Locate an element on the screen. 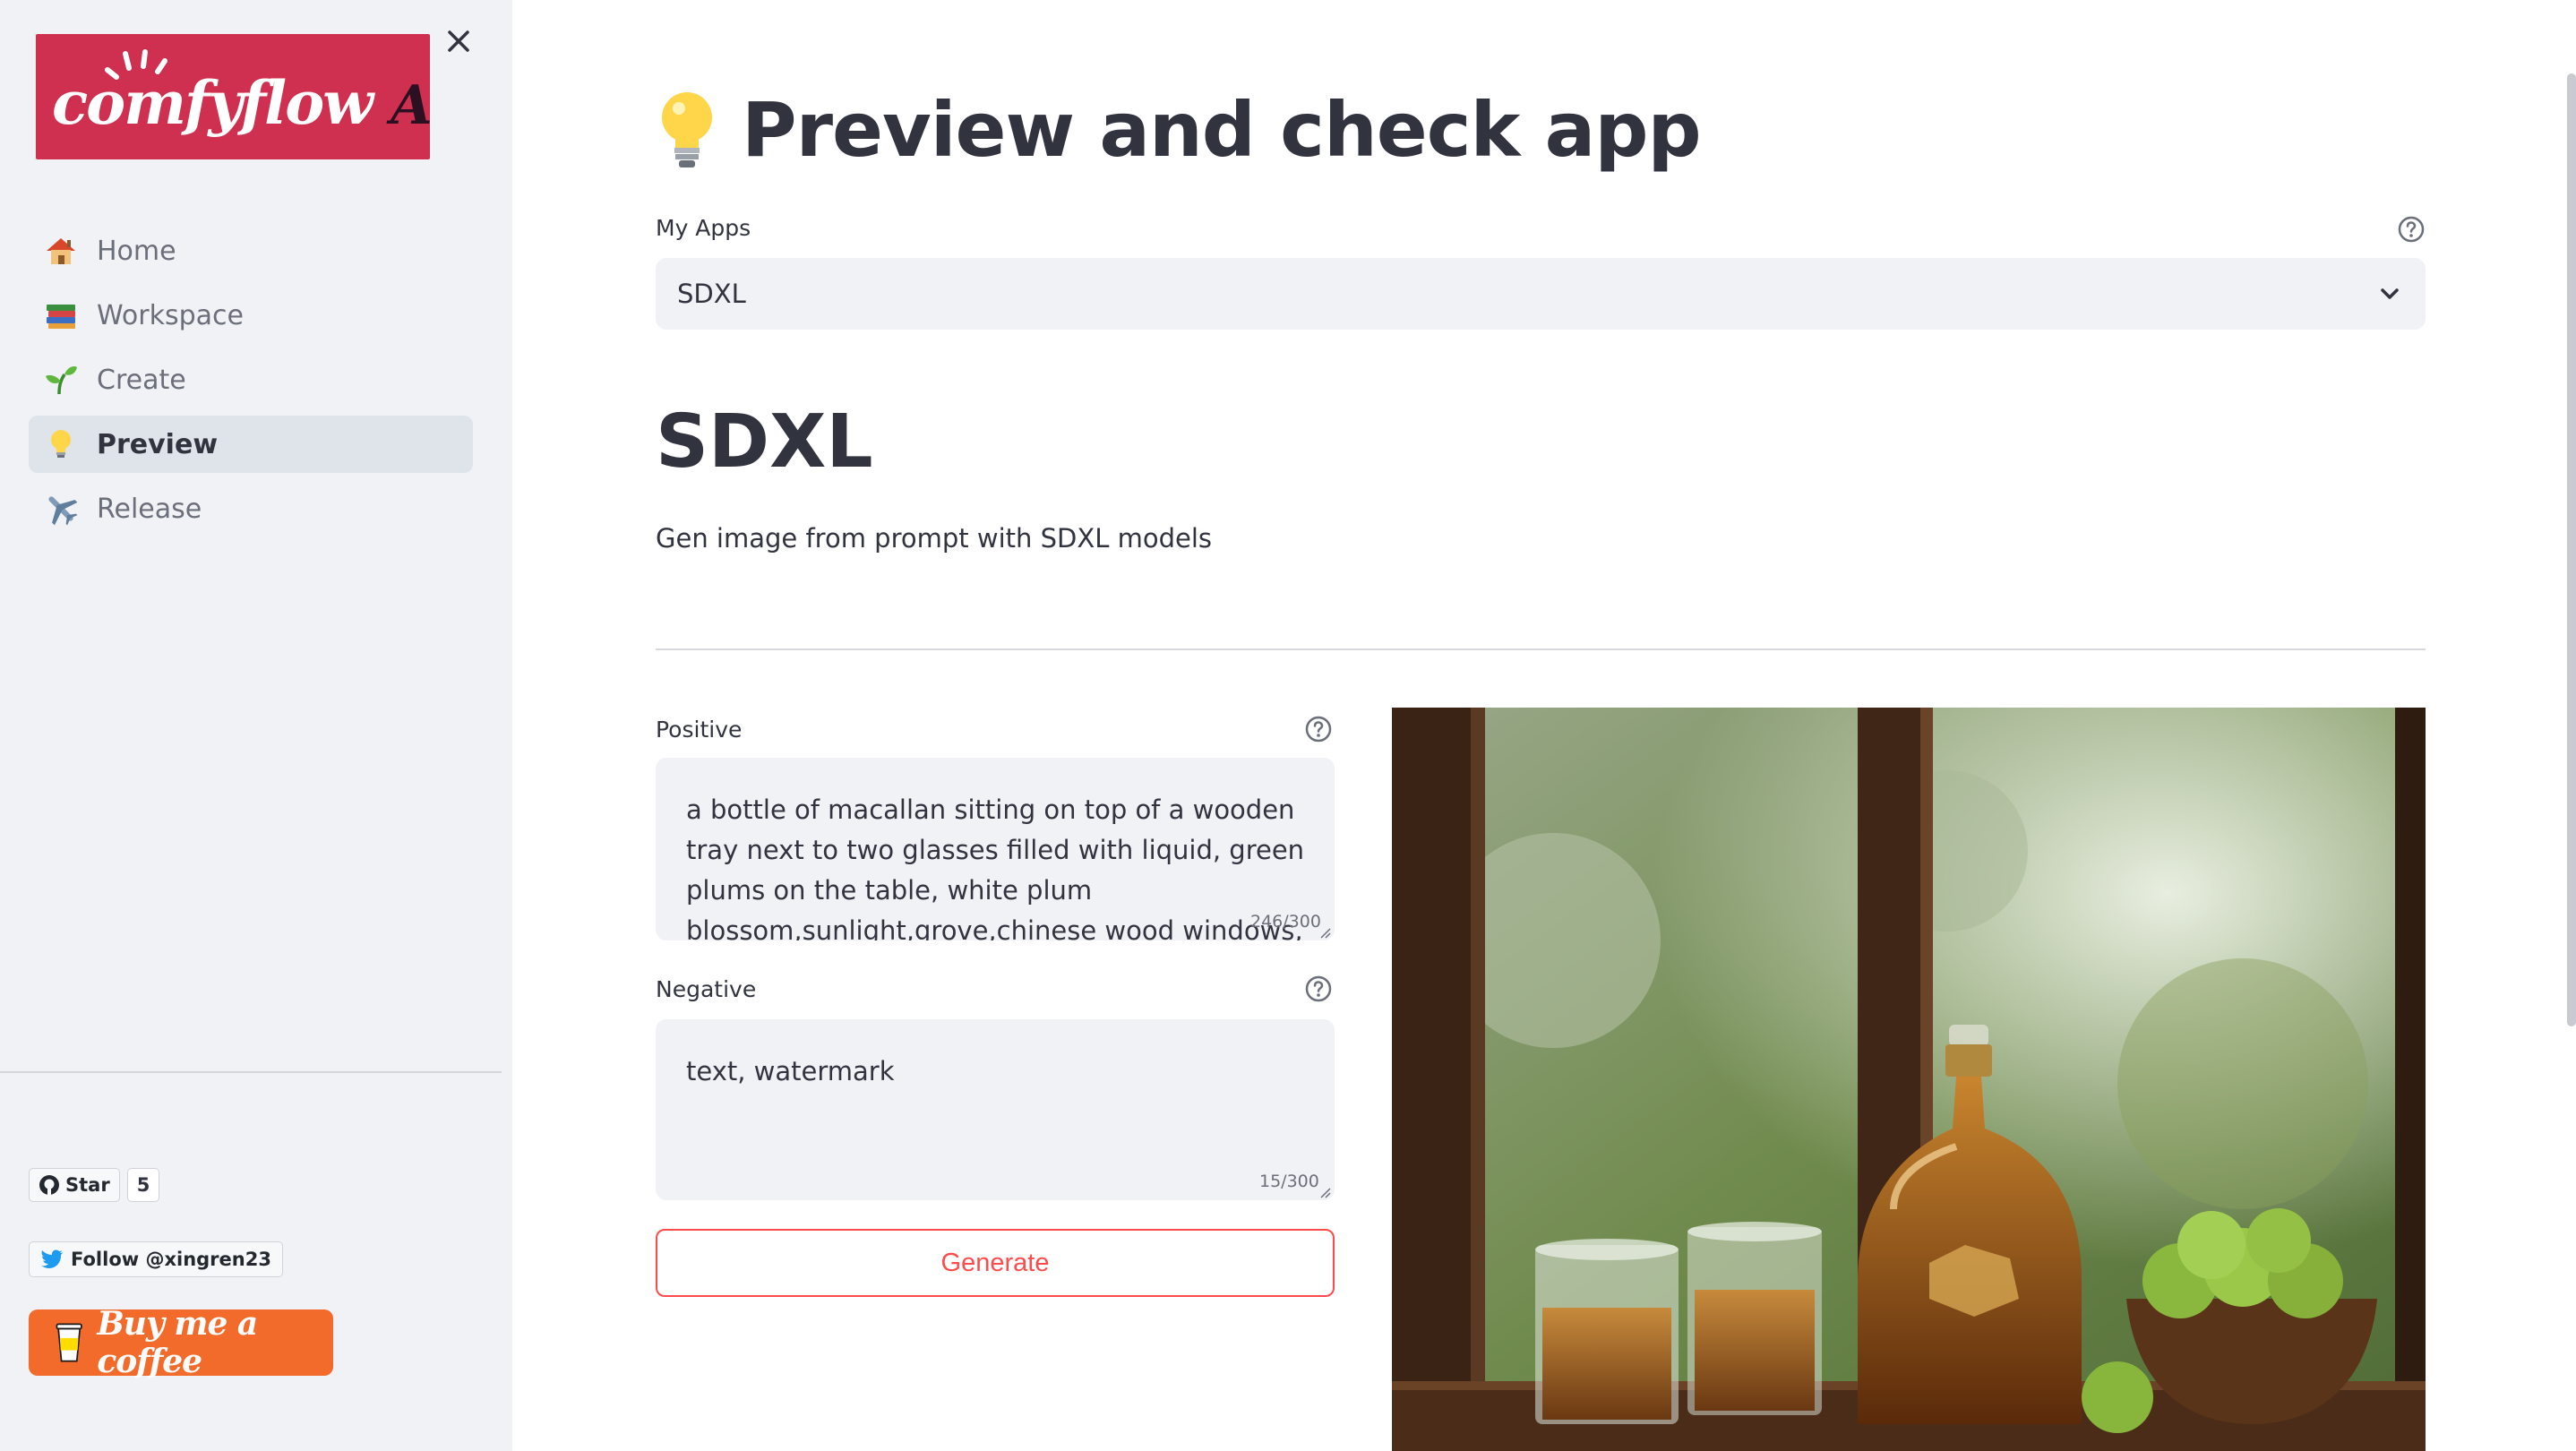  chevron-down-icon is located at coordinates (2390, 293).